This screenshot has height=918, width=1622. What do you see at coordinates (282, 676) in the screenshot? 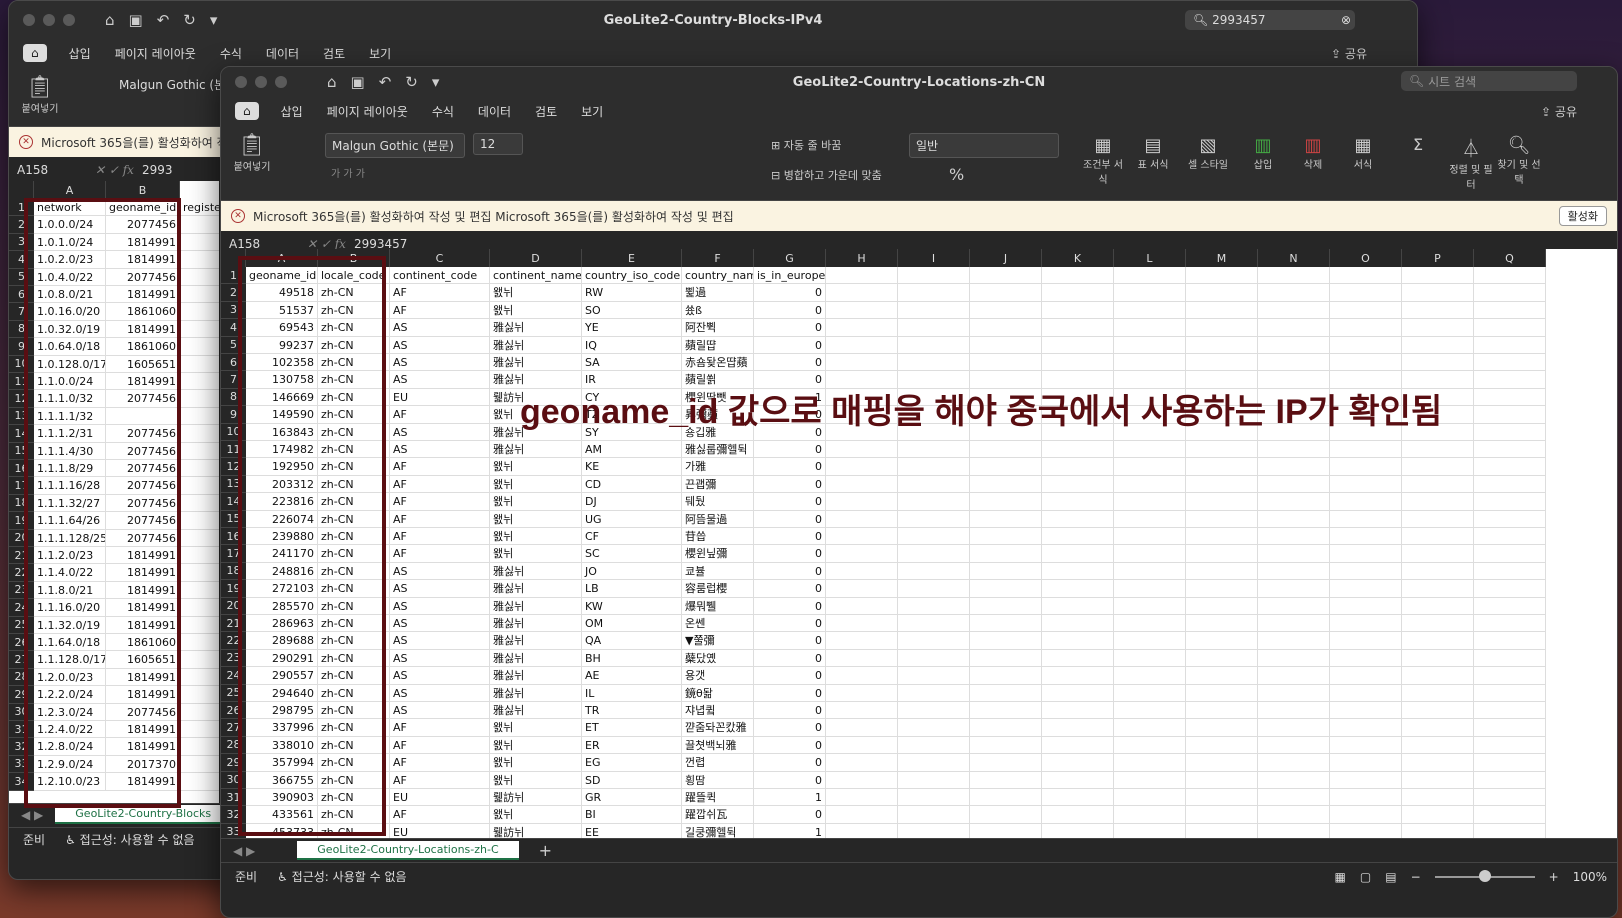
I see `data-cell: 290557` at bounding box center [282, 676].